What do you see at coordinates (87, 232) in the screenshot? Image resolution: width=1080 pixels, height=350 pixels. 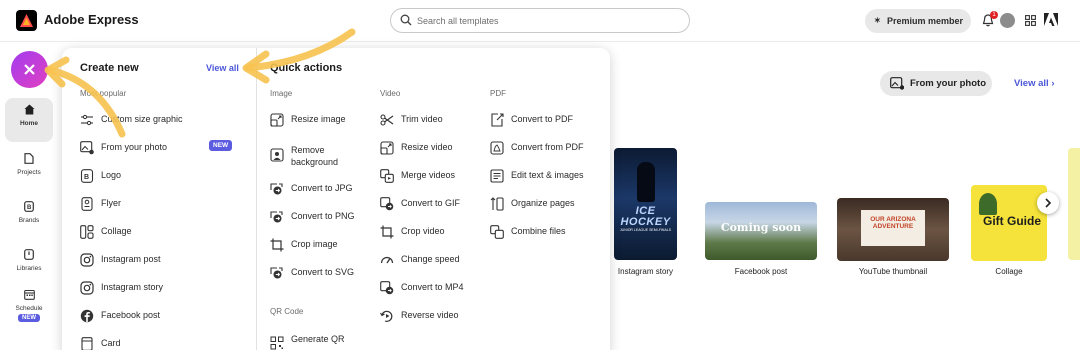 I see `collage-icon` at bounding box center [87, 232].